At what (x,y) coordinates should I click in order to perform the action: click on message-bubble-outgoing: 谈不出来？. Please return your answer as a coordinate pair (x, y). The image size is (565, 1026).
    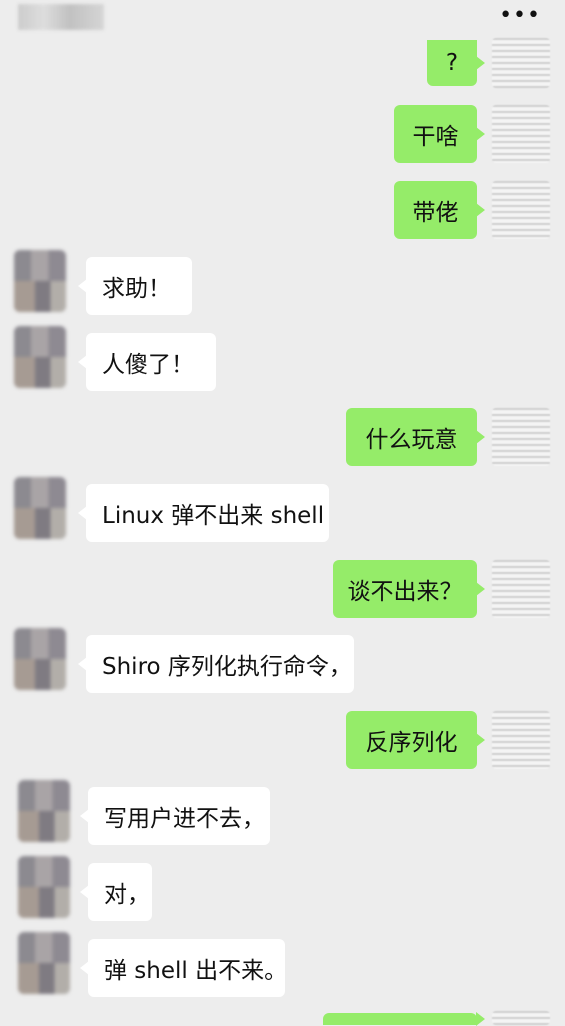
    Looking at the image, I should click on (409, 589).